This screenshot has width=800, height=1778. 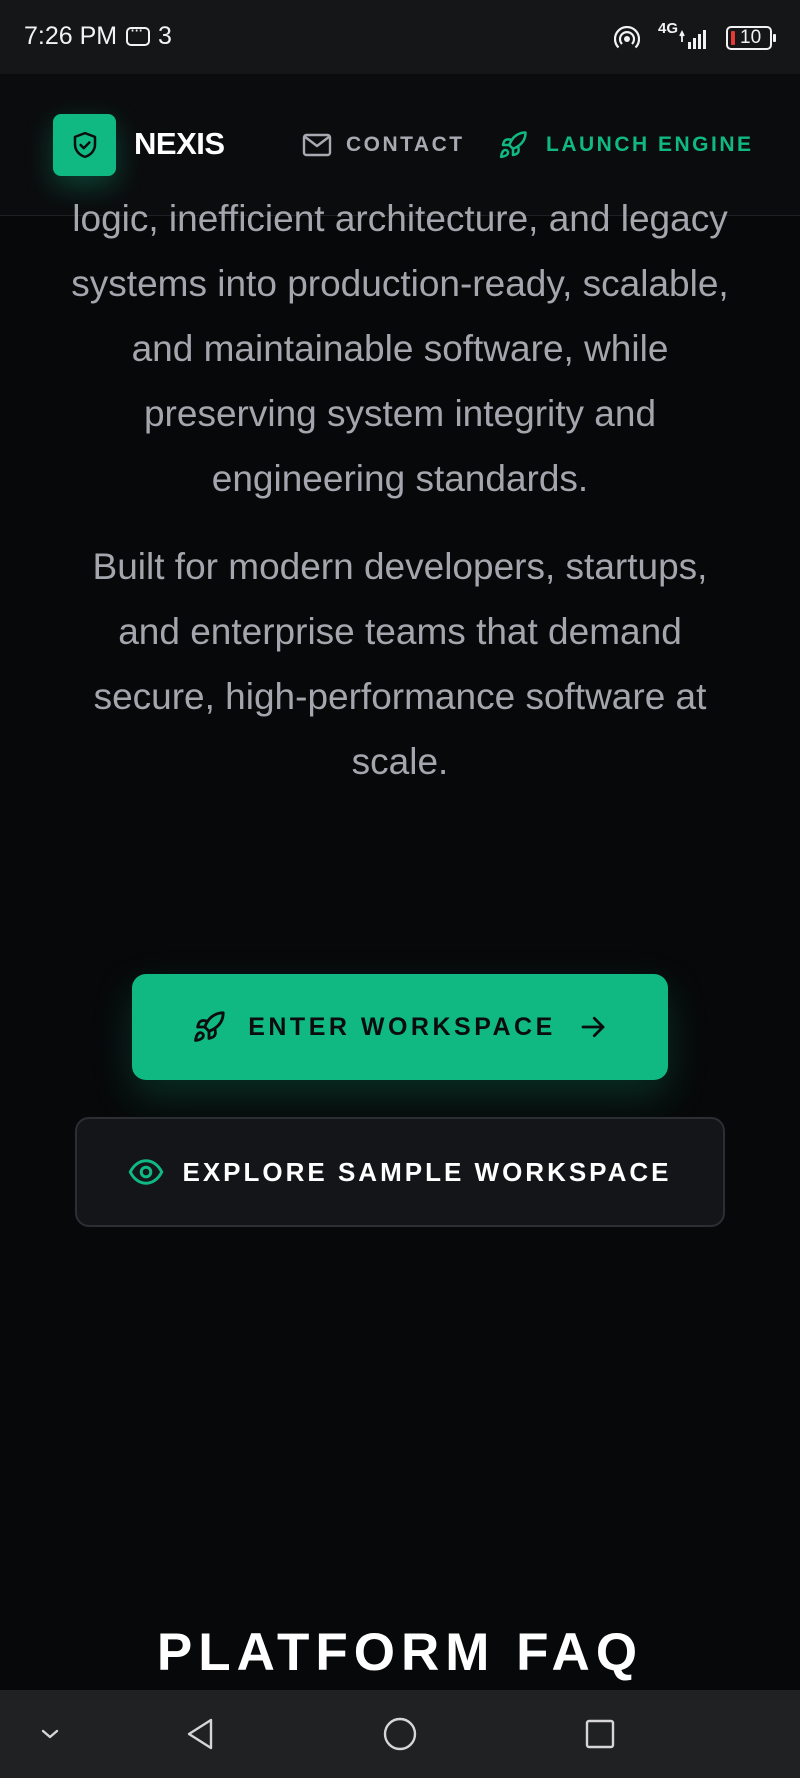 What do you see at coordinates (71, 36) in the screenshot?
I see `status-time: 7:26 PM` at bounding box center [71, 36].